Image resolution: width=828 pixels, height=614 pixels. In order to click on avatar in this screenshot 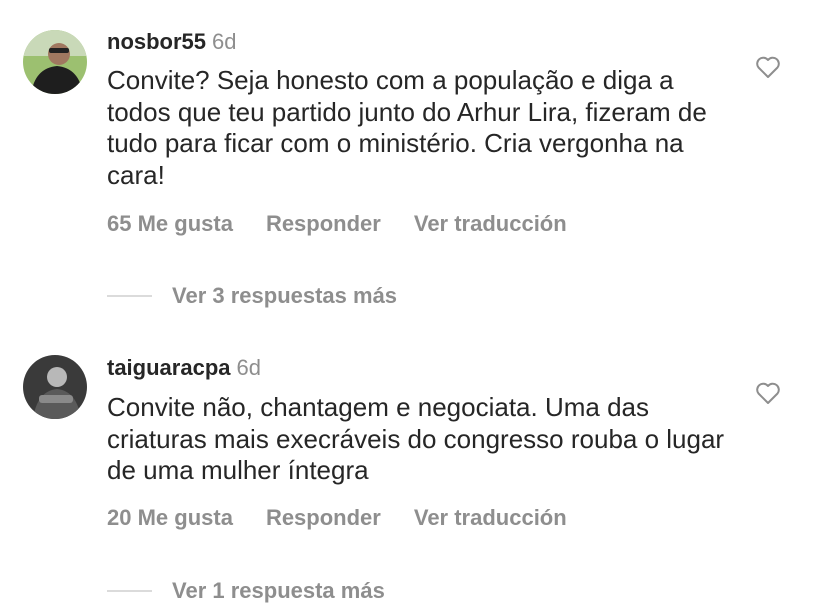, I will do `click(55, 387)`.